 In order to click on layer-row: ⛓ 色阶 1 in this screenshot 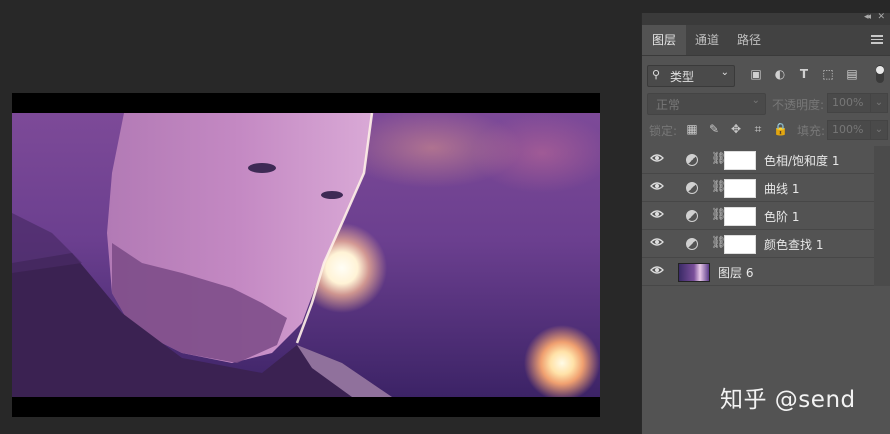, I will do `click(758, 216)`.